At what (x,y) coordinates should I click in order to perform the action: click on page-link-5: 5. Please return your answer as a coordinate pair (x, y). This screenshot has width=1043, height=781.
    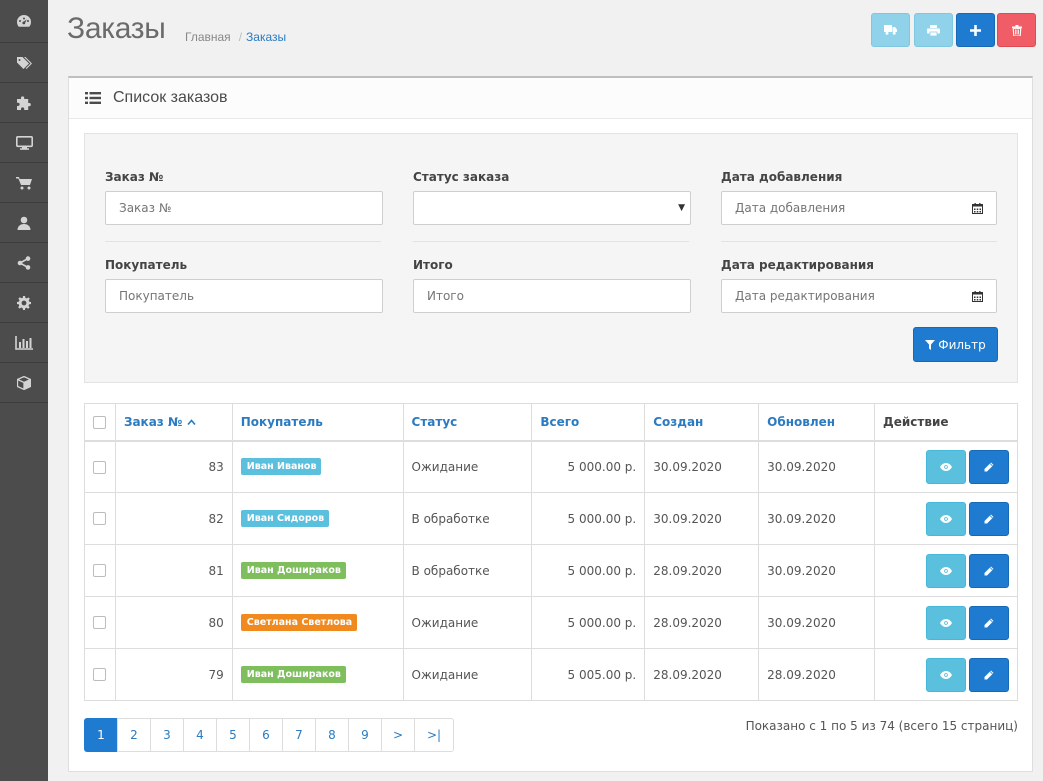
    Looking at the image, I should click on (233, 735).